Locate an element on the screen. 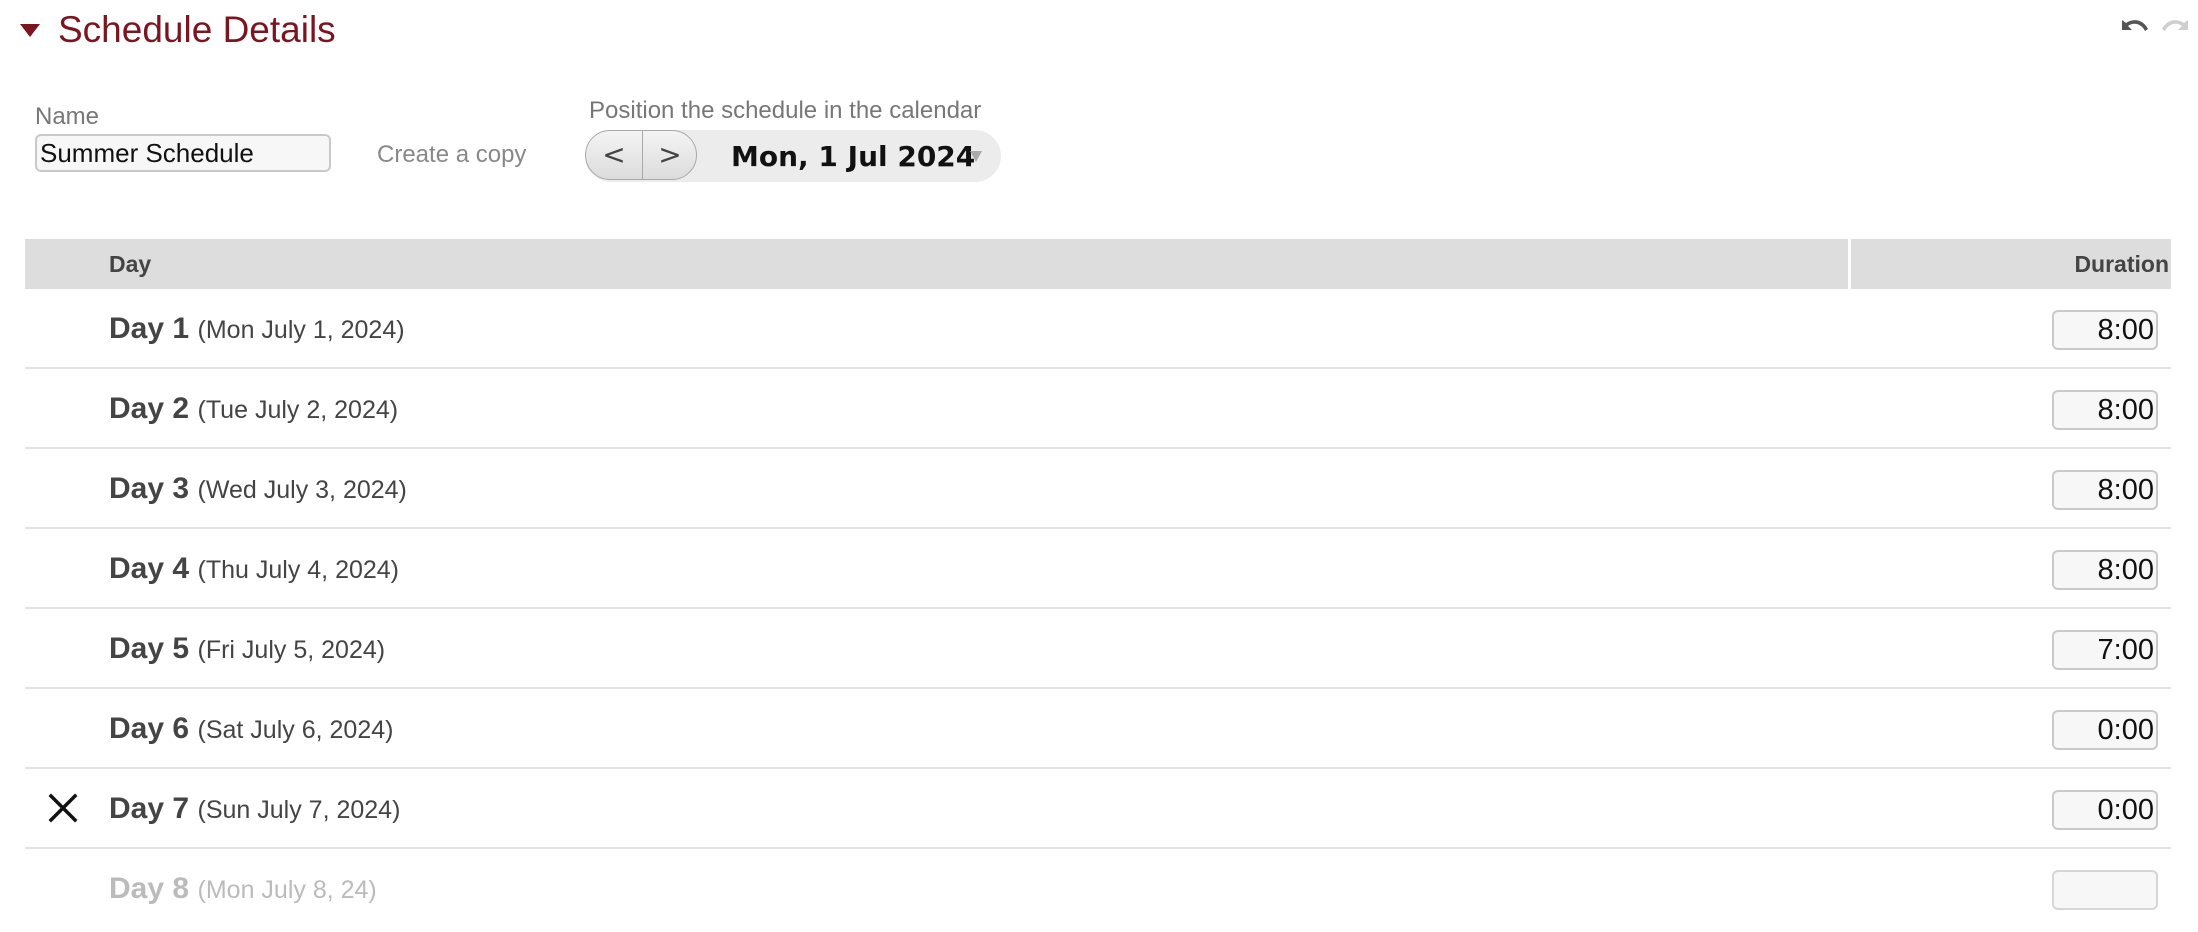 This screenshot has width=2198, height=932. day-date: (Tue July 2, 2024) is located at coordinates (298, 410).